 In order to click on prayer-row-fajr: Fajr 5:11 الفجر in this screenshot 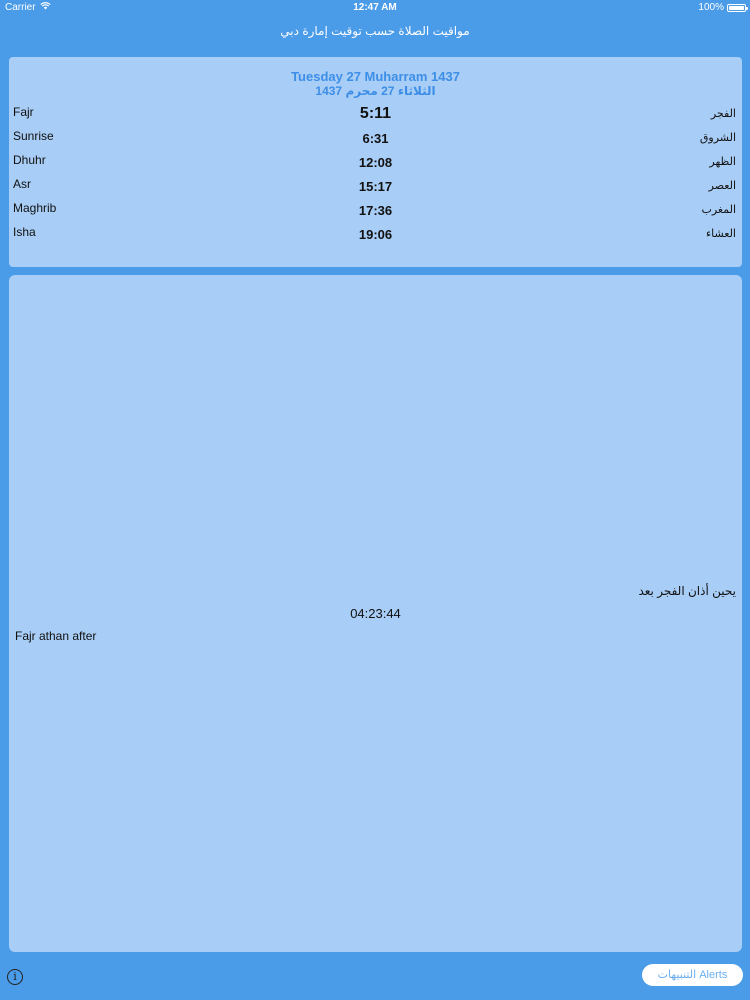, I will do `click(375, 115)`.